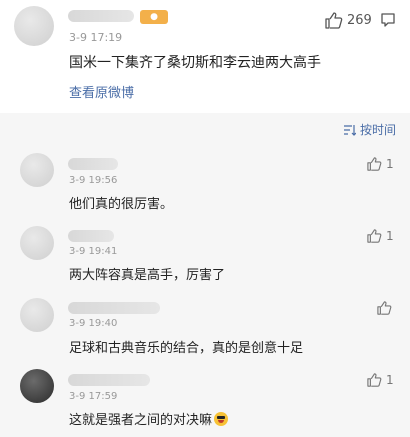 Image resolution: width=410 pixels, height=437 pixels. What do you see at coordinates (96, 37) in the screenshot?
I see `comment-time: 3-9 17:19` at bounding box center [96, 37].